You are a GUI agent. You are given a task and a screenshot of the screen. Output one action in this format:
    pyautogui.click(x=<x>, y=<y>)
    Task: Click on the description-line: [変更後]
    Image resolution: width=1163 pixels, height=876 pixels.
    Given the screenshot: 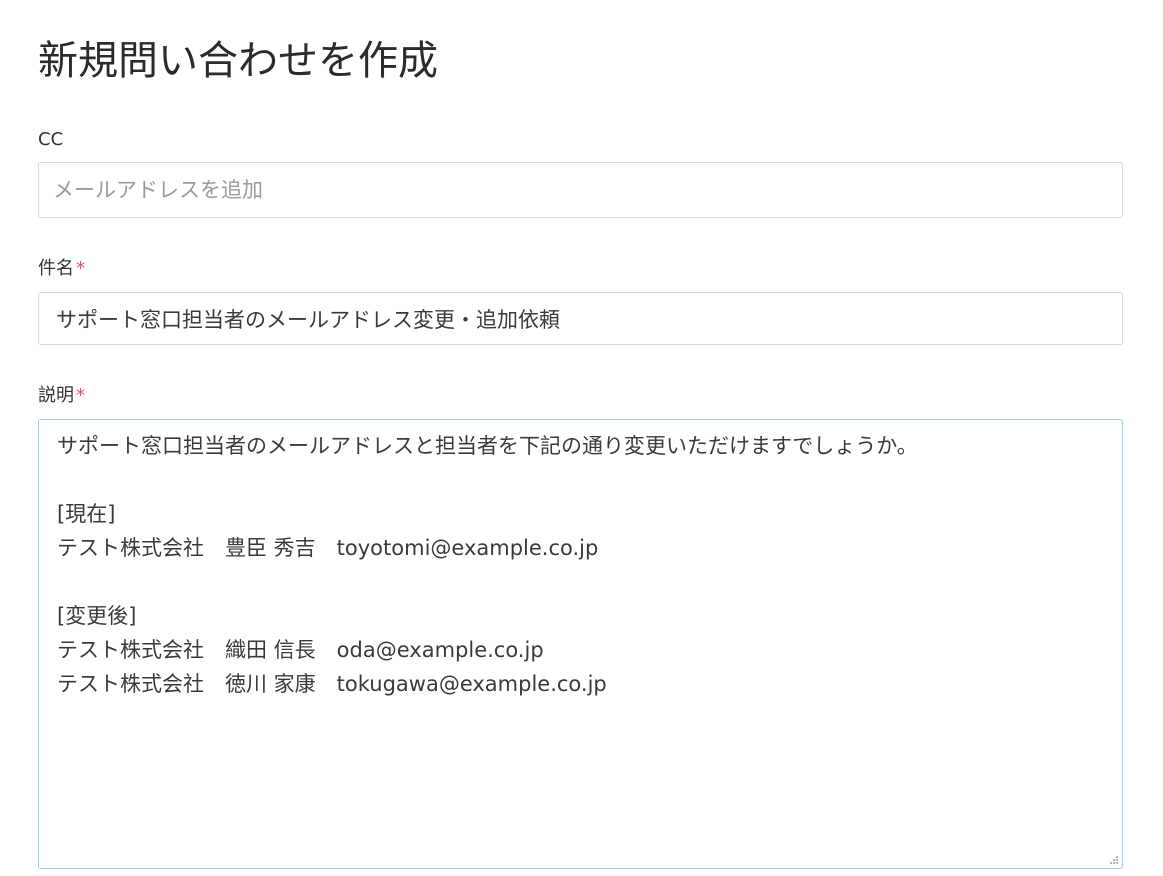 What is the action you would take?
    pyautogui.click(x=97, y=616)
    